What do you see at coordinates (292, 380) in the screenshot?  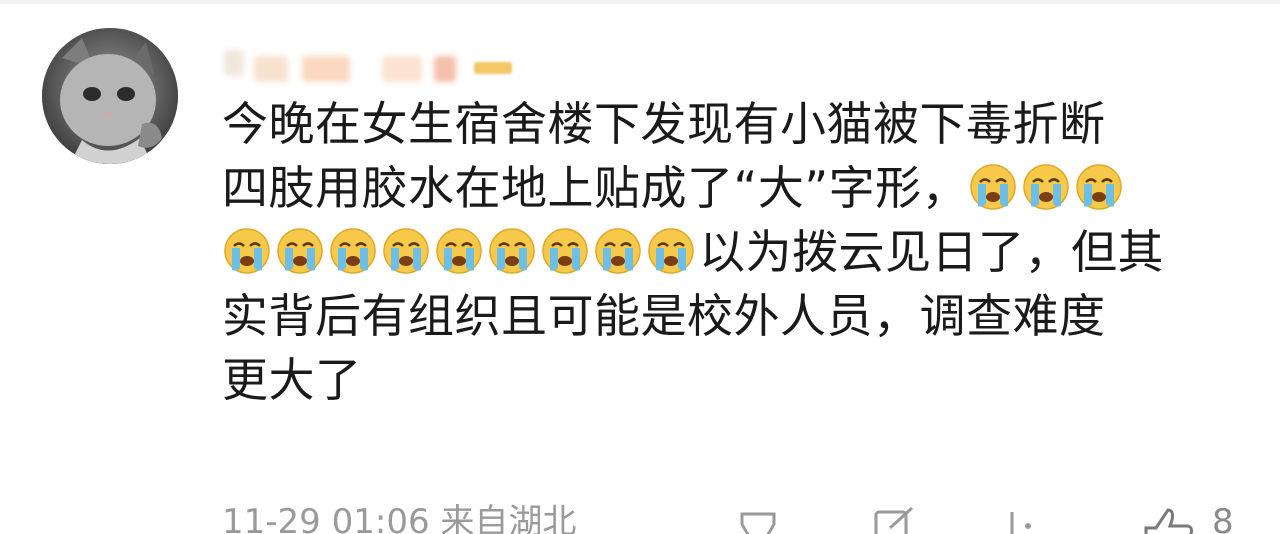 I see `comment-text-segment: 更大了` at bounding box center [292, 380].